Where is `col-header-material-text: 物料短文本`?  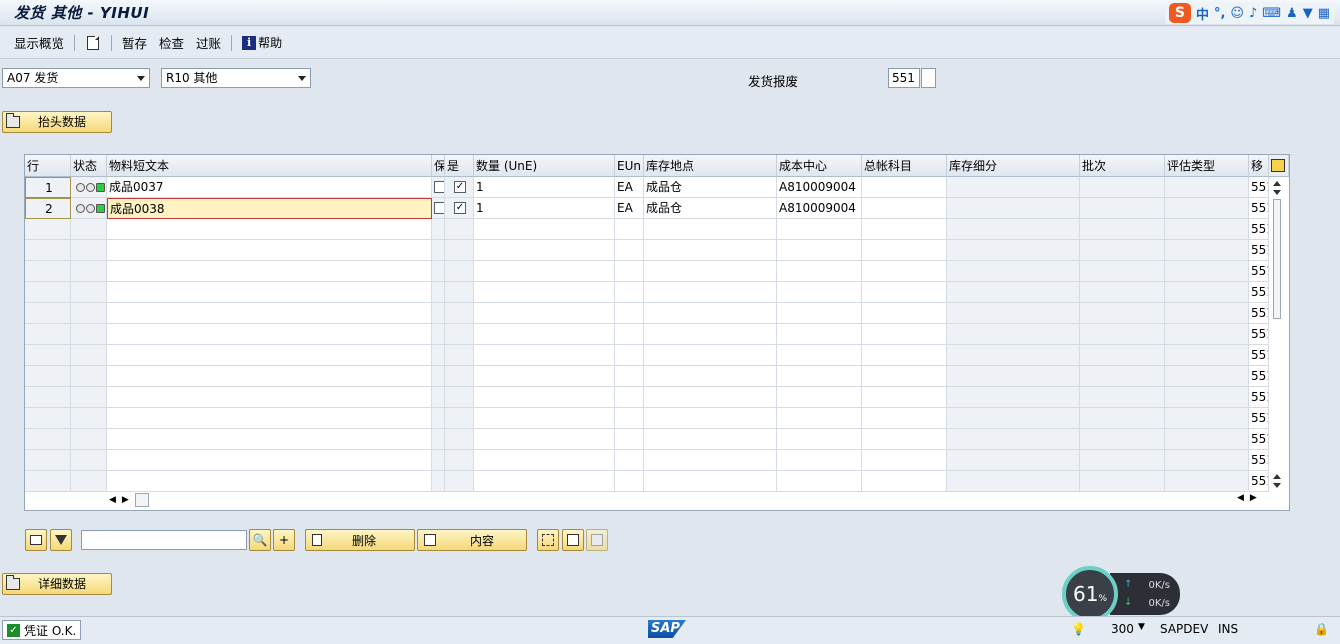 col-header-material-text: 物料短文本 is located at coordinates (269, 166).